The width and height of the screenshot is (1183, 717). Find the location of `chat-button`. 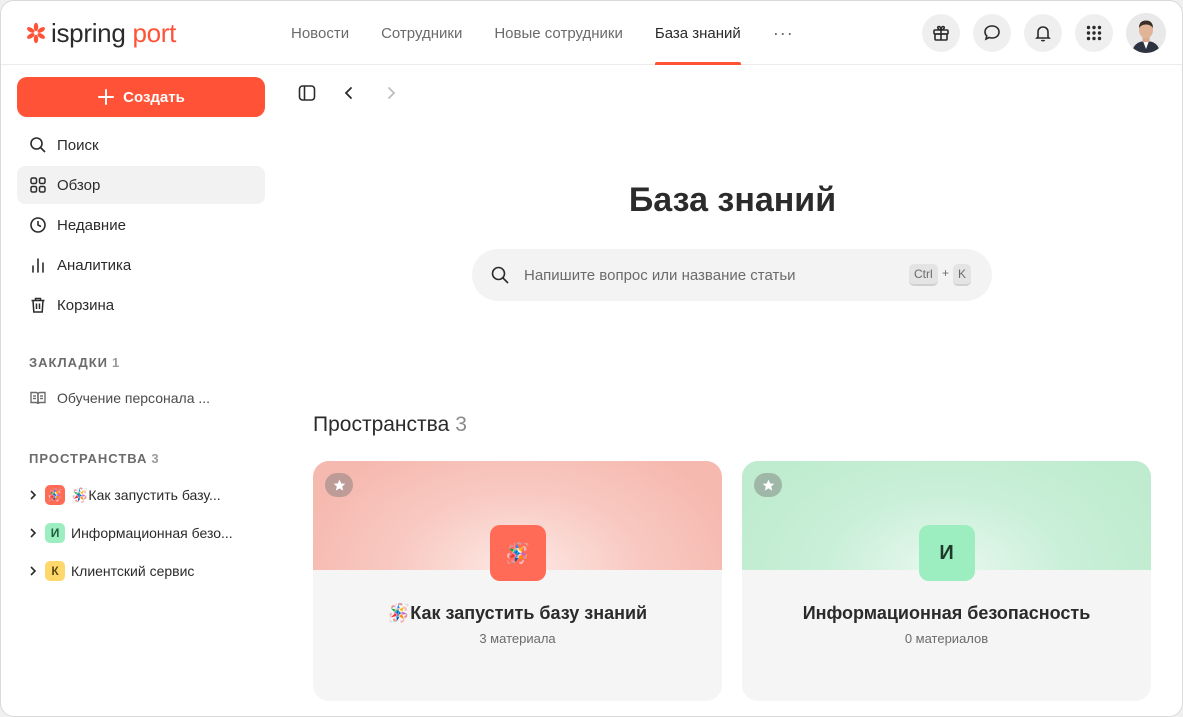

chat-button is located at coordinates (992, 33).